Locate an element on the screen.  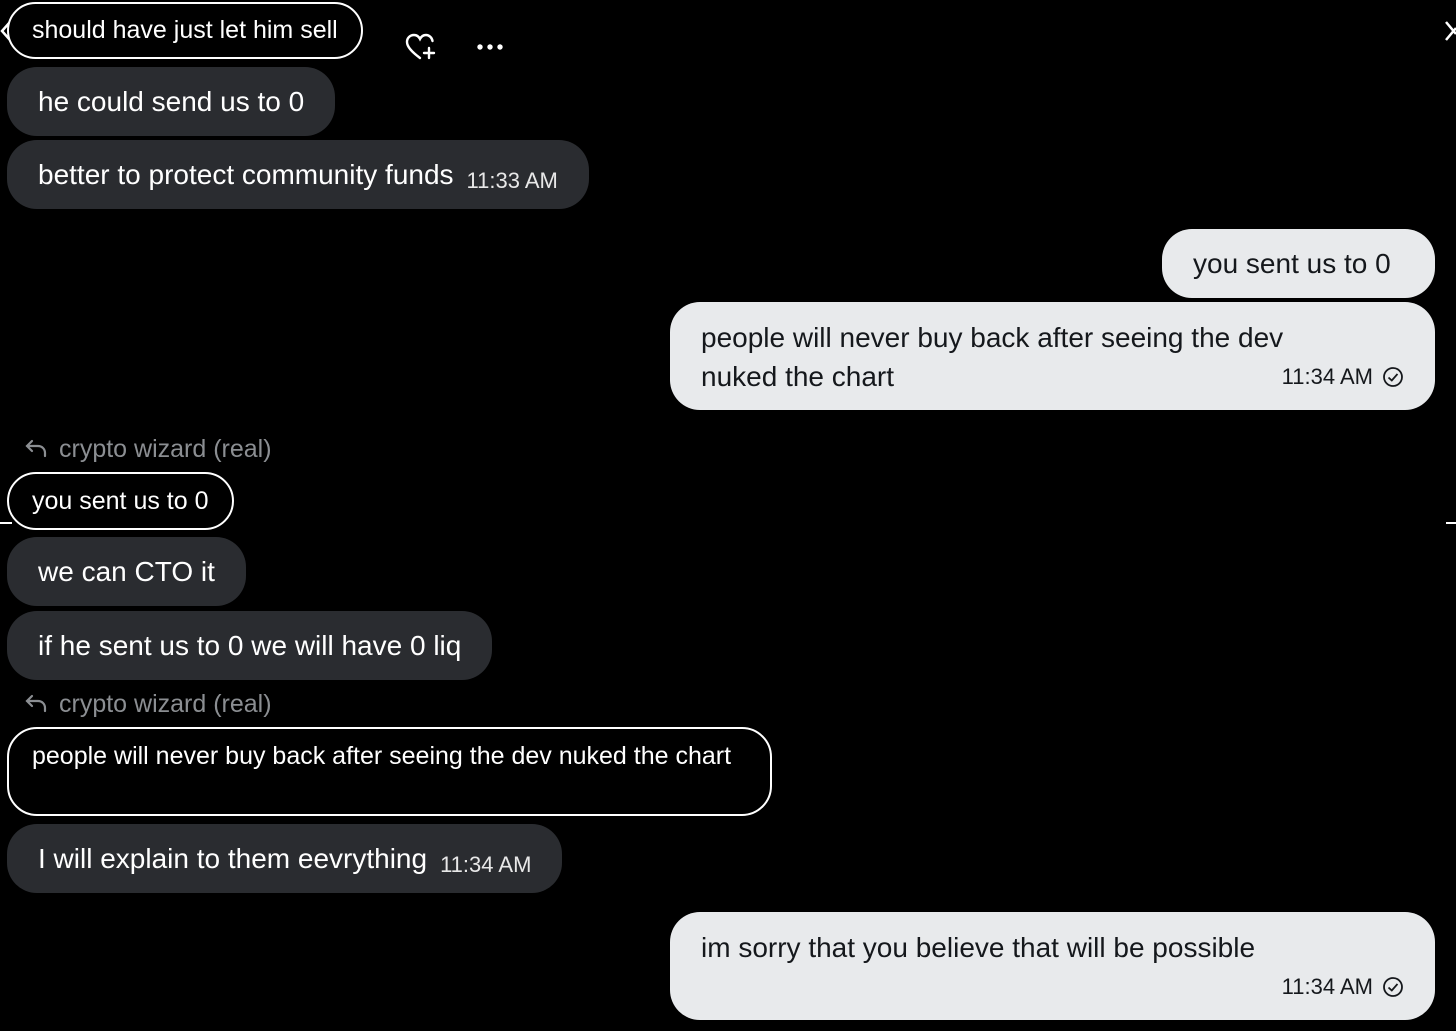
more-icon is located at coordinates (490, 47).